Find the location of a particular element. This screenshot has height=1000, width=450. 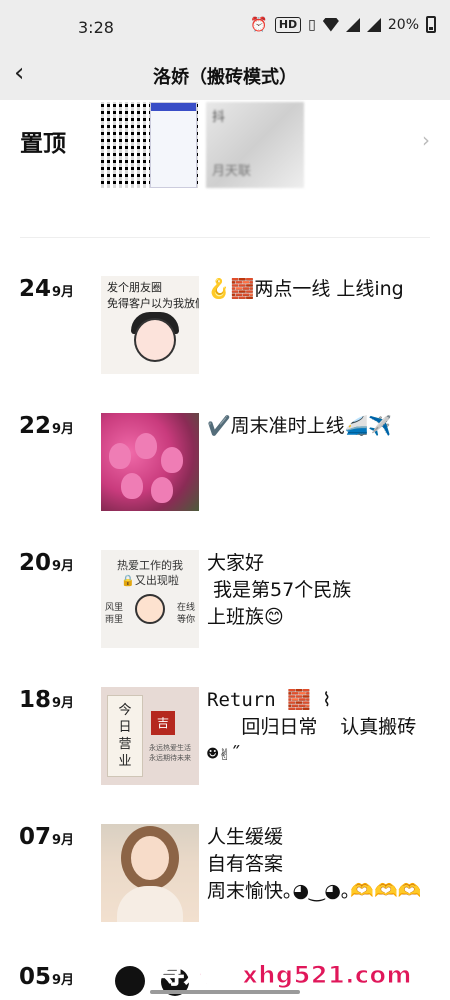

post-date: 209月 is located at coordinates (46, 563).